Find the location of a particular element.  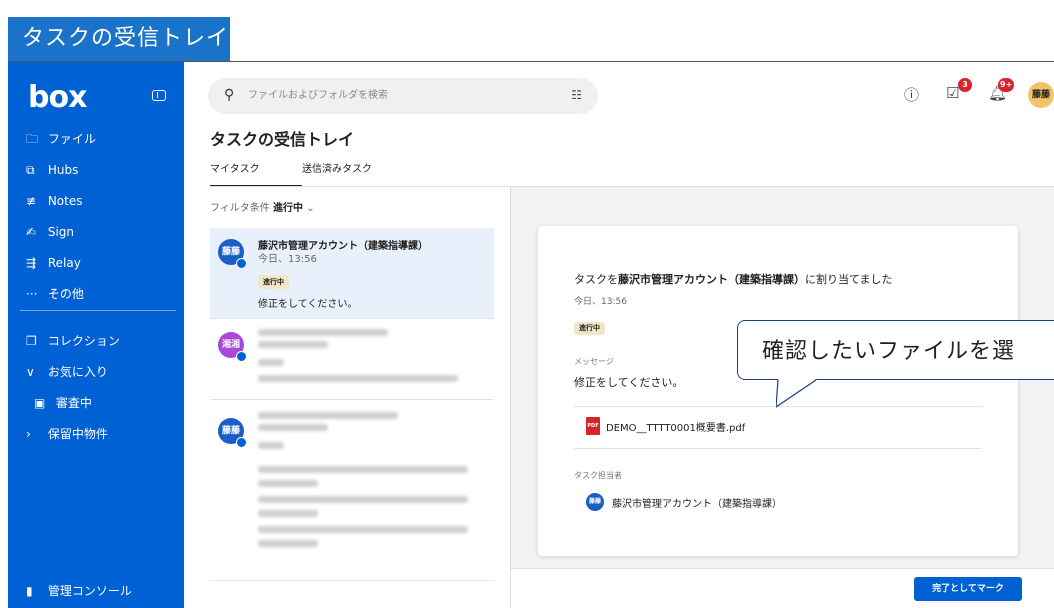

list-item: 藤藤 is located at coordinates (352, 490).